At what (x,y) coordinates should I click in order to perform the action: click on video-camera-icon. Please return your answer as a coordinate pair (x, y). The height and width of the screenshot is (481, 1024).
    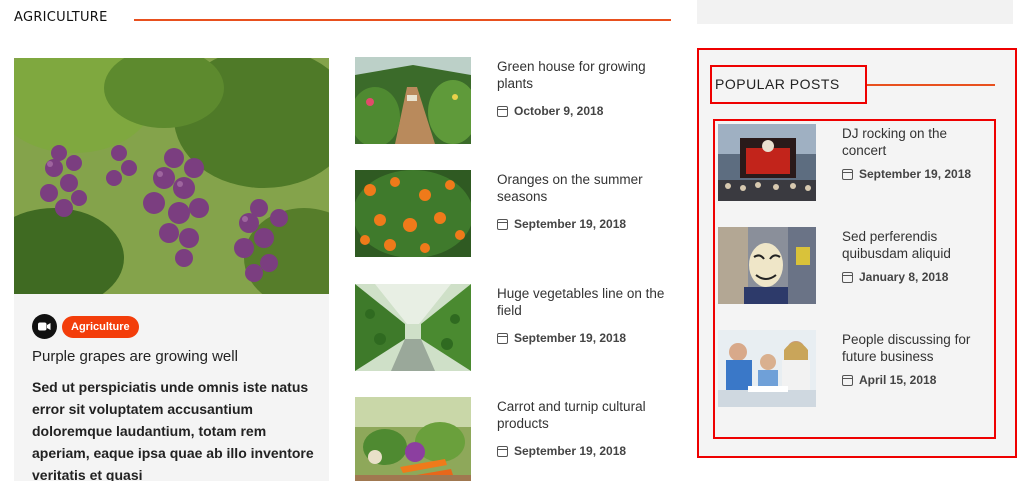
    Looking at the image, I should click on (44, 326).